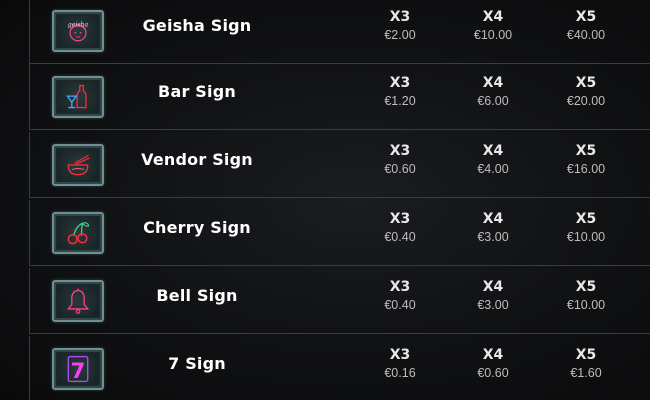 Image resolution: width=650 pixels, height=400 pixels. I want to click on payout-x4: X4 €10.00, so click(493, 26).